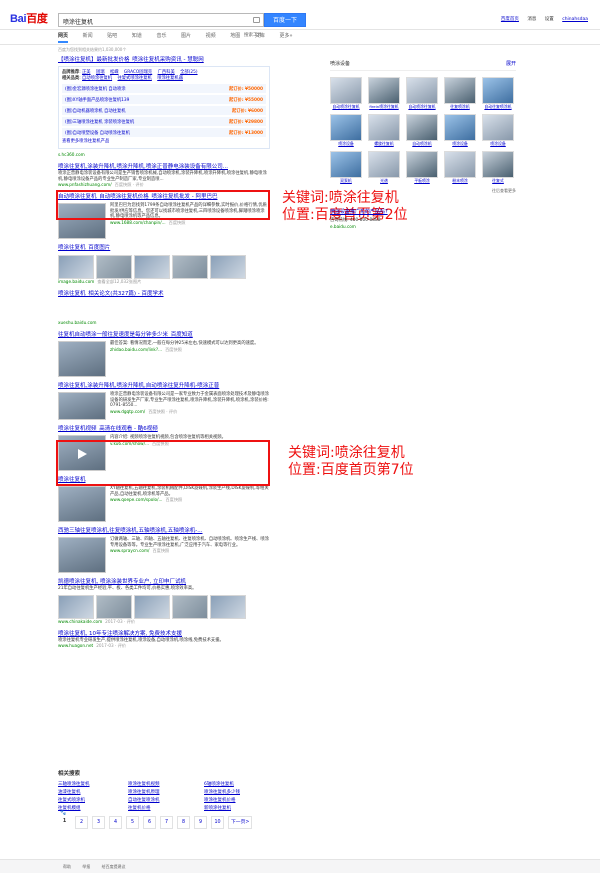 Image resolution: width=600 pixels, height=891 pixels. What do you see at coordinates (88, 35) in the screenshot?
I see `tab-news: 新闻` at bounding box center [88, 35].